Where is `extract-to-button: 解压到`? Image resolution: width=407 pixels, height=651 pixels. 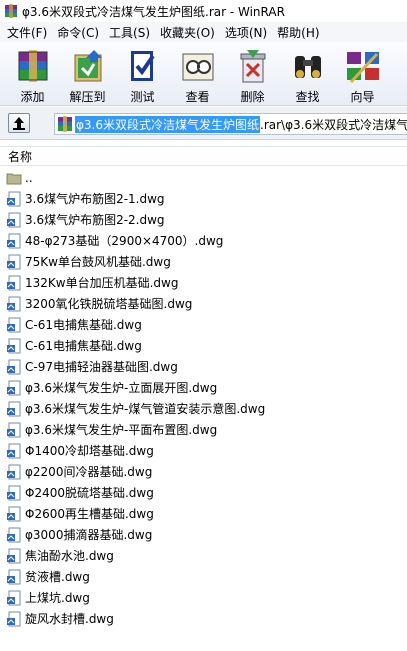
extract-to-button: 解压到 is located at coordinates (87, 74).